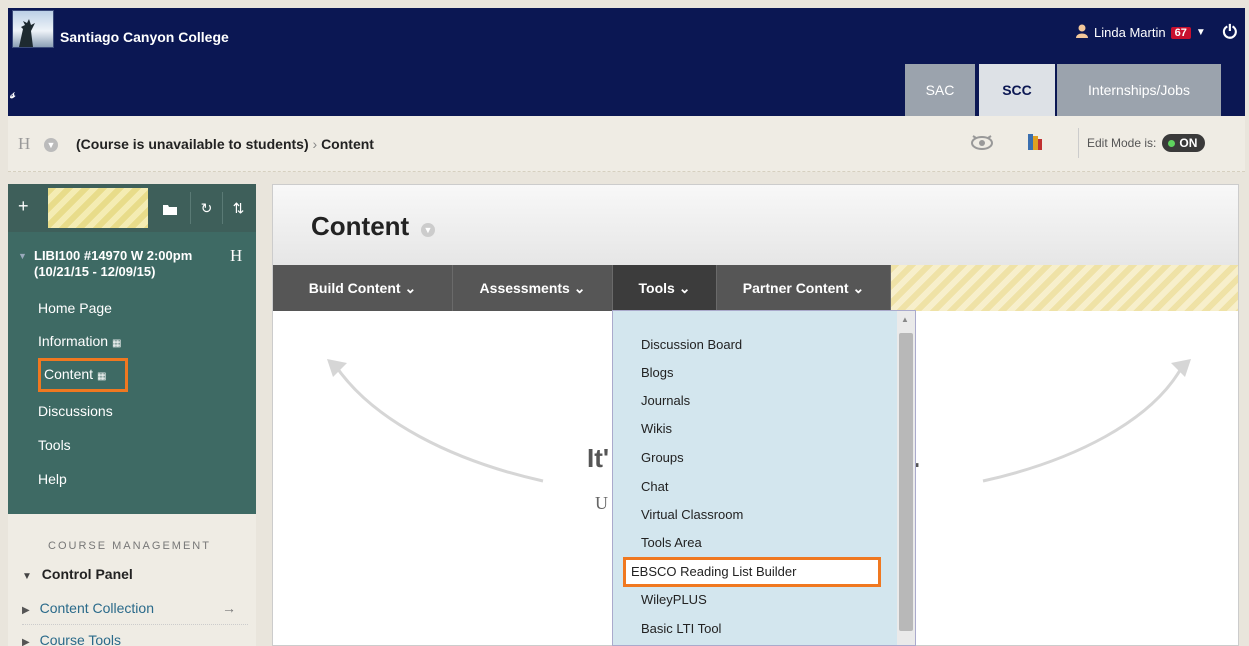 This screenshot has height=646, width=1249. I want to click on button-label: Build Content, so click(354, 288).